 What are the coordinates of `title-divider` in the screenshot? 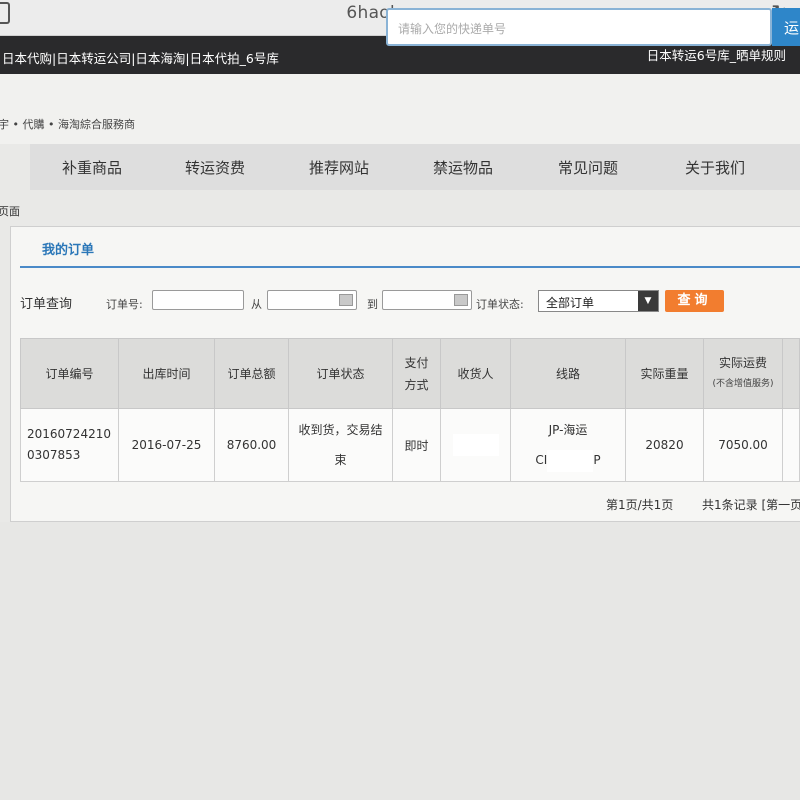 It's located at (410, 267).